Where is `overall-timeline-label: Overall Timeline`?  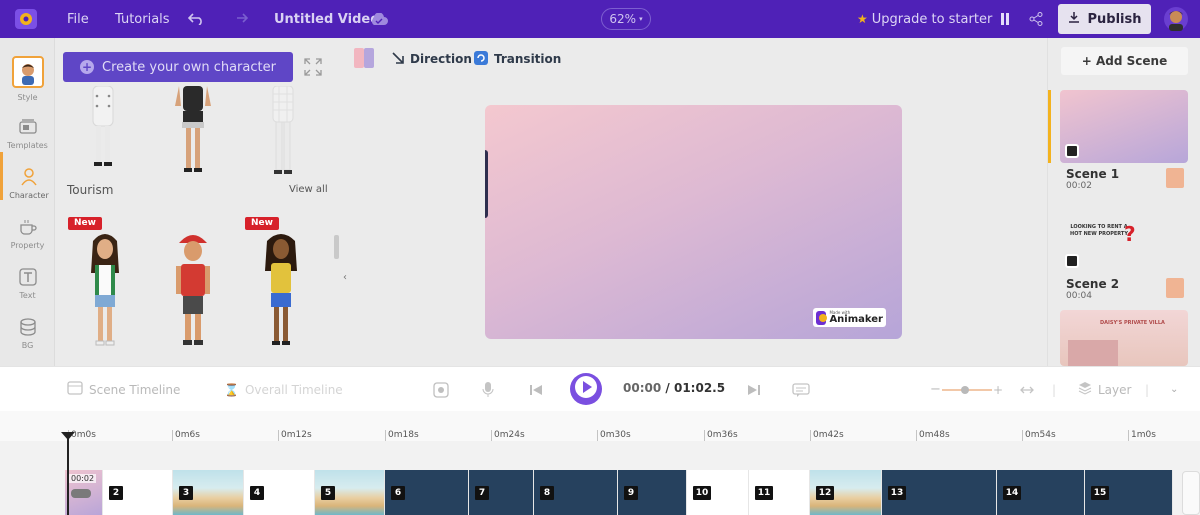 overall-timeline-label: Overall Timeline is located at coordinates (293, 389).